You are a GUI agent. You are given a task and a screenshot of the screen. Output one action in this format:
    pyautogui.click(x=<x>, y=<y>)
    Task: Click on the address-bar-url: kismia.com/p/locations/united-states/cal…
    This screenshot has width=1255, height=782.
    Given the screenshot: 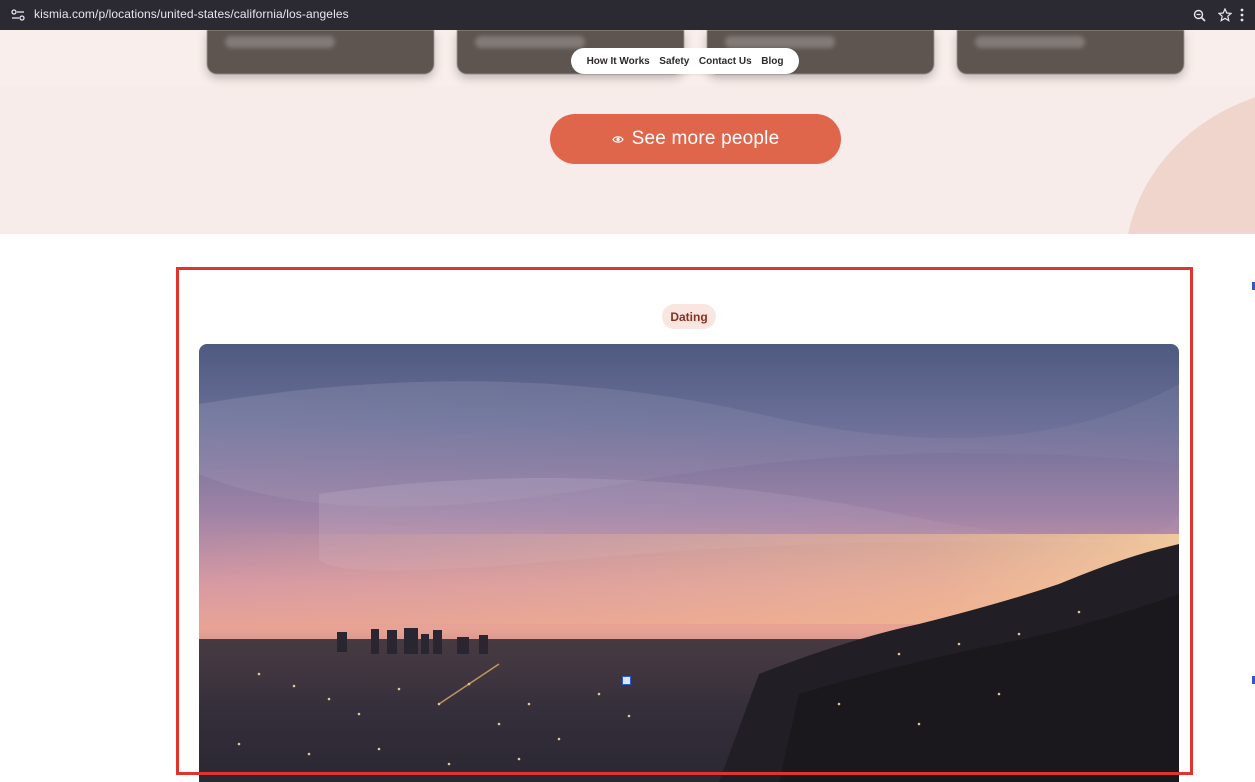 What is the action you would take?
    pyautogui.click(x=191, y=14)
    